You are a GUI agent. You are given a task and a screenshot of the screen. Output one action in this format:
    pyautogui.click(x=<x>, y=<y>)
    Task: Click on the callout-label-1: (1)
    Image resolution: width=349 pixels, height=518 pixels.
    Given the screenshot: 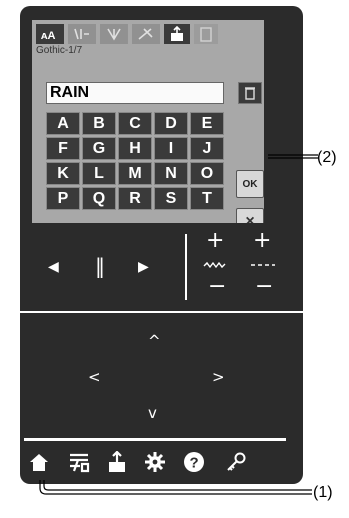 What is the action you would take?
    pyautogui.click(x=323, y=492)
    